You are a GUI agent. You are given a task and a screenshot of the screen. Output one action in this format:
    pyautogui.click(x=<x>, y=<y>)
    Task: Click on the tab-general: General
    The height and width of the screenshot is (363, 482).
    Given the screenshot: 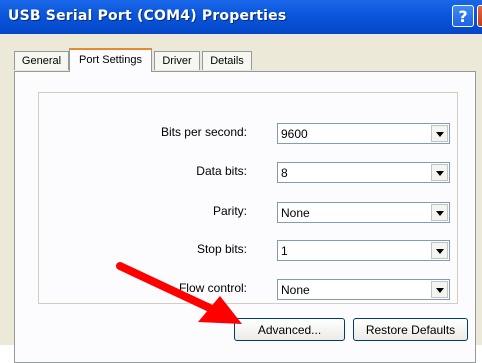 What is the action you would take?
    pyautogui.click(x=41, y=60)
    